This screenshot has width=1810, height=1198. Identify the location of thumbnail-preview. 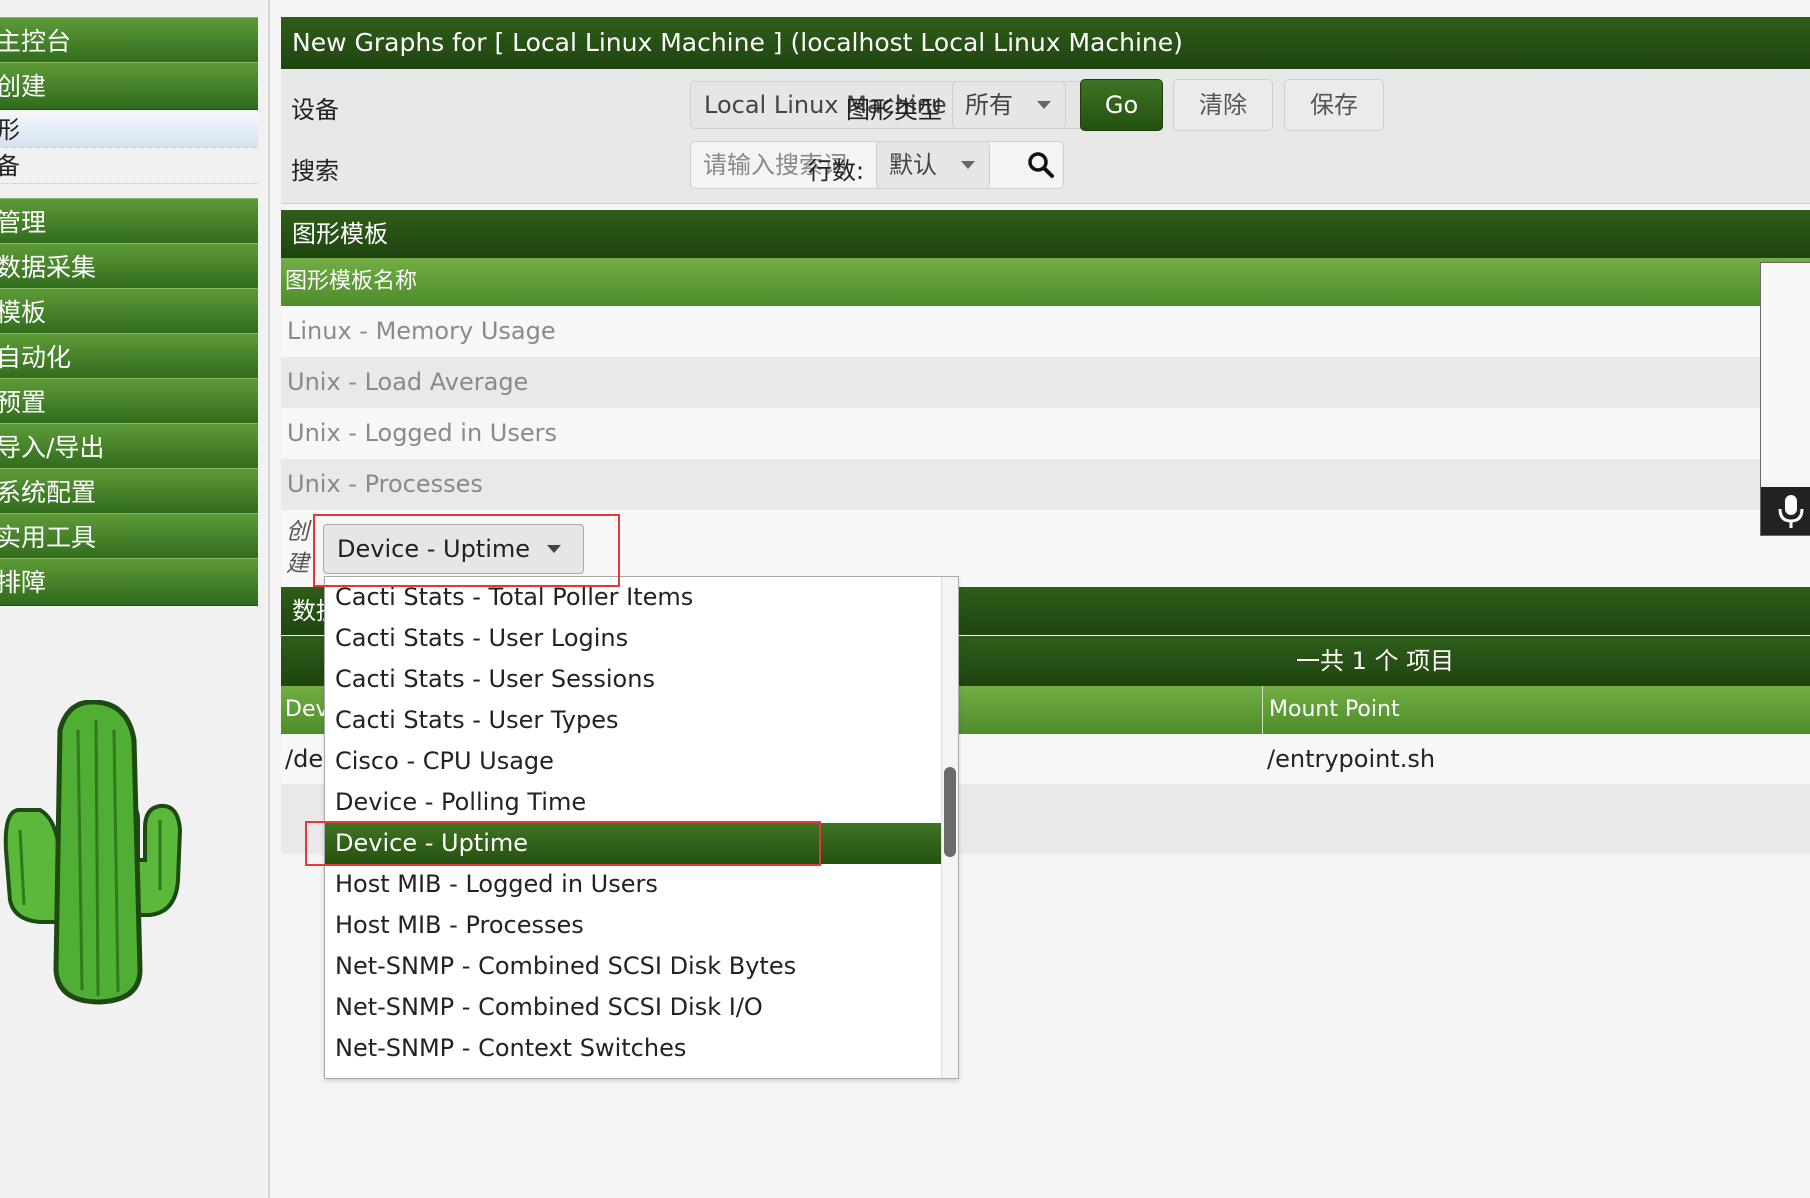
(1785, 399).